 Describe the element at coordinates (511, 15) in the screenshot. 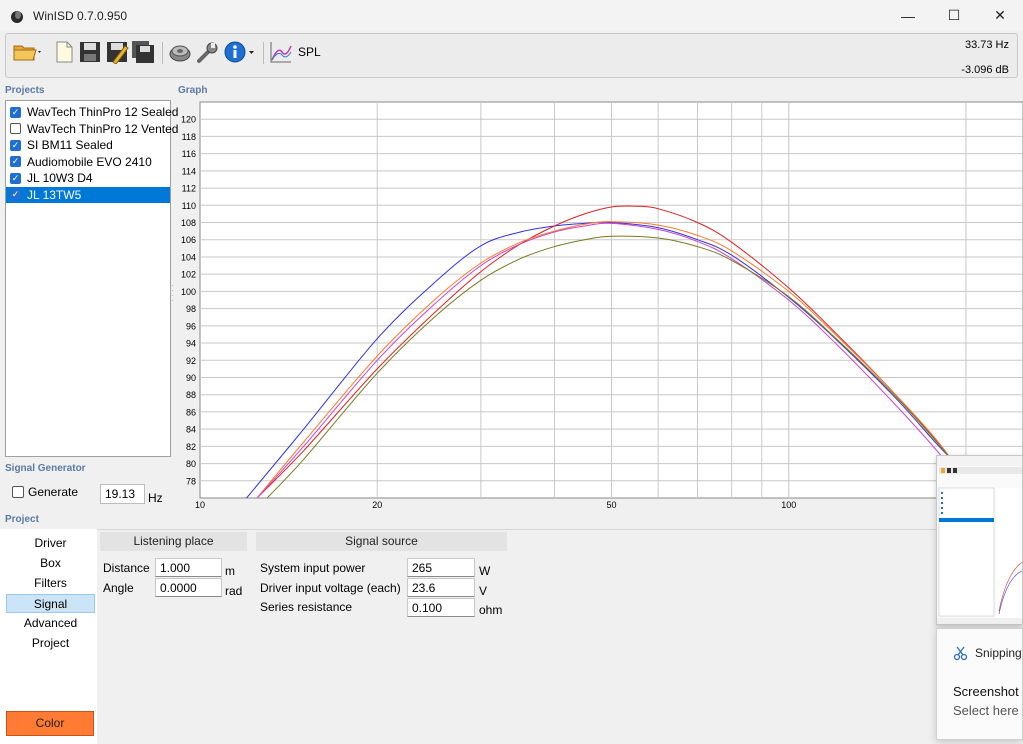

I see `title-bar: WinISD 0.7.0.950` at that location.